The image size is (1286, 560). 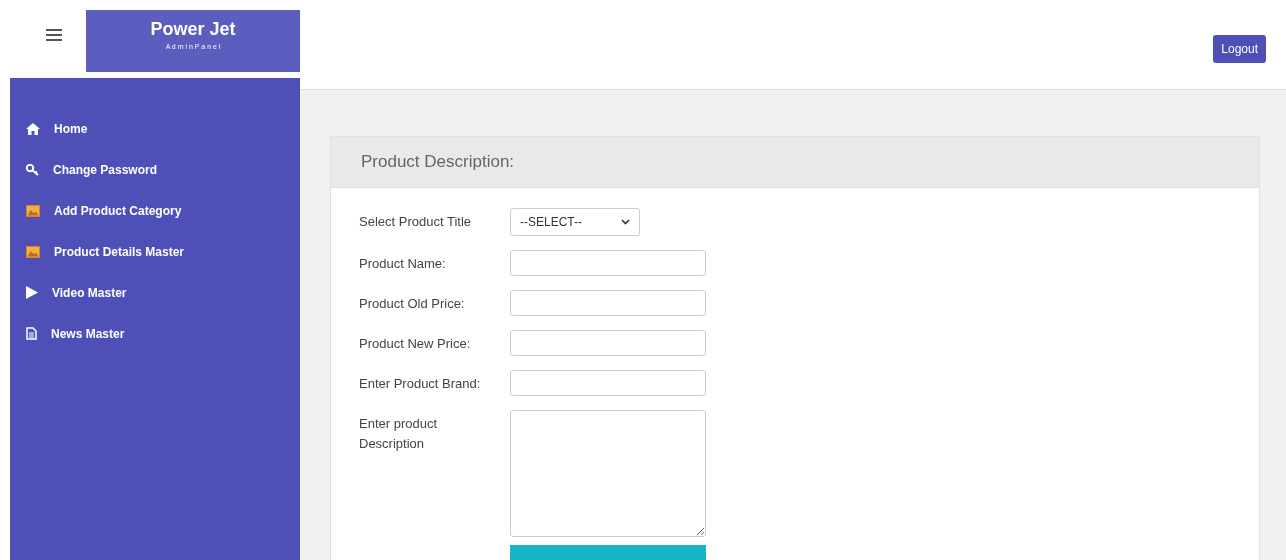 What do you see at coordinates (438, 162) in the screenshot?
I see `card-title: Product Description:` at bounding box center [438, 162].